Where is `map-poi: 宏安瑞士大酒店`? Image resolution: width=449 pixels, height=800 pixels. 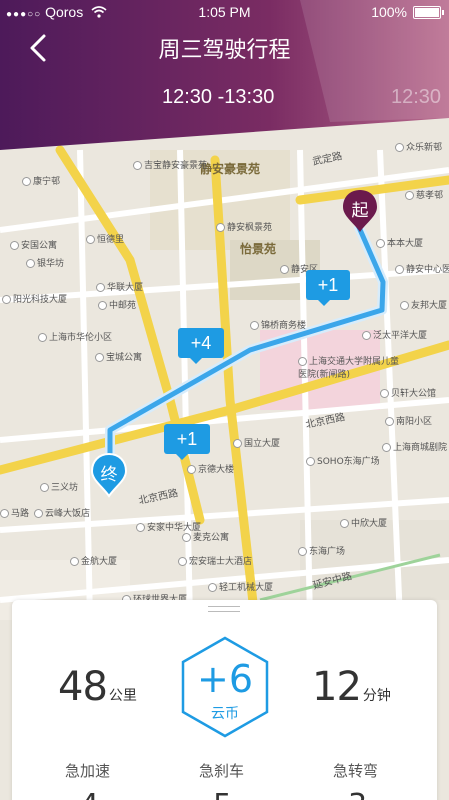
map-poi: 宏安瑞士大酒店 is located at coordinates (215, 560).